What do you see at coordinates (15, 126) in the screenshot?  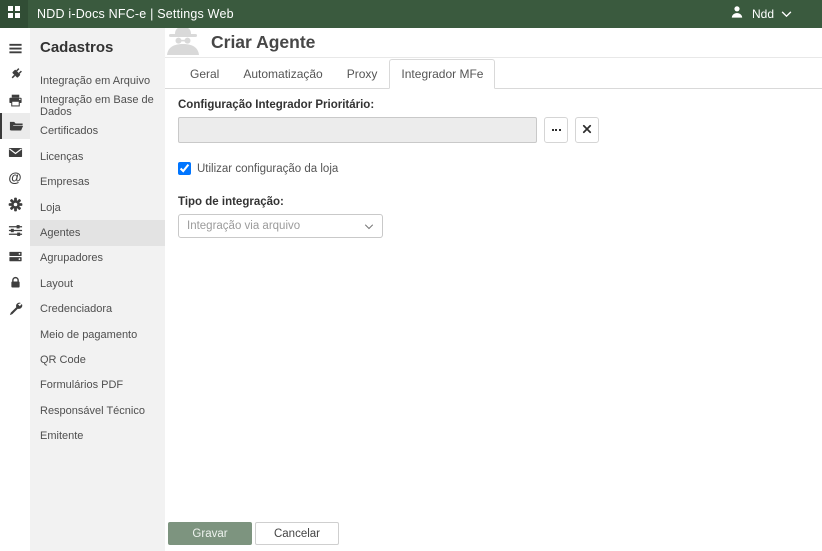 I see `folder-open-icon` at bounding box center [15, 126].